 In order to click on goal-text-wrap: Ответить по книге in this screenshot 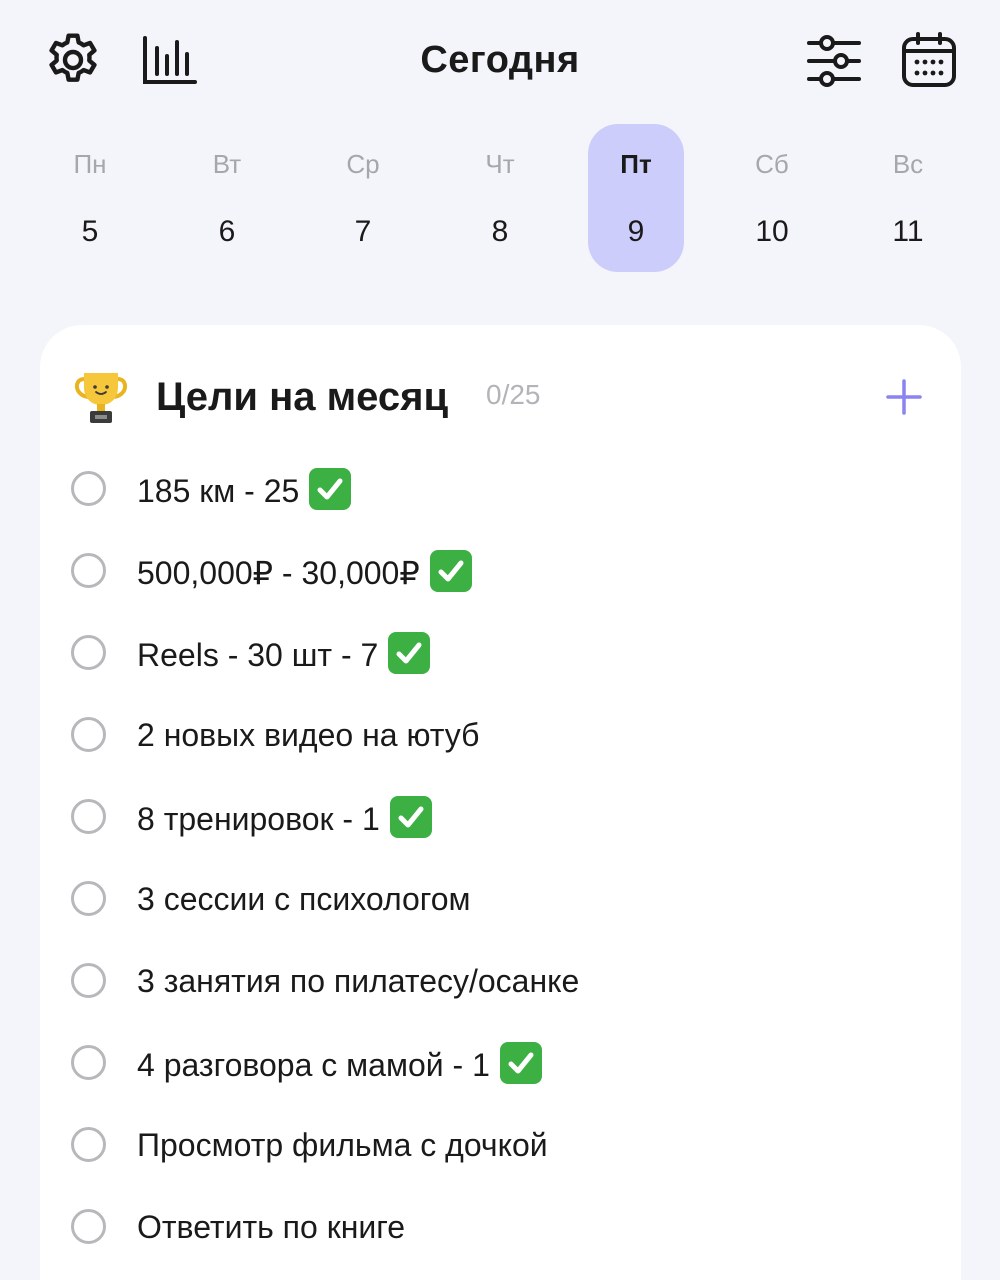, I will do `click(271, 1227)`.